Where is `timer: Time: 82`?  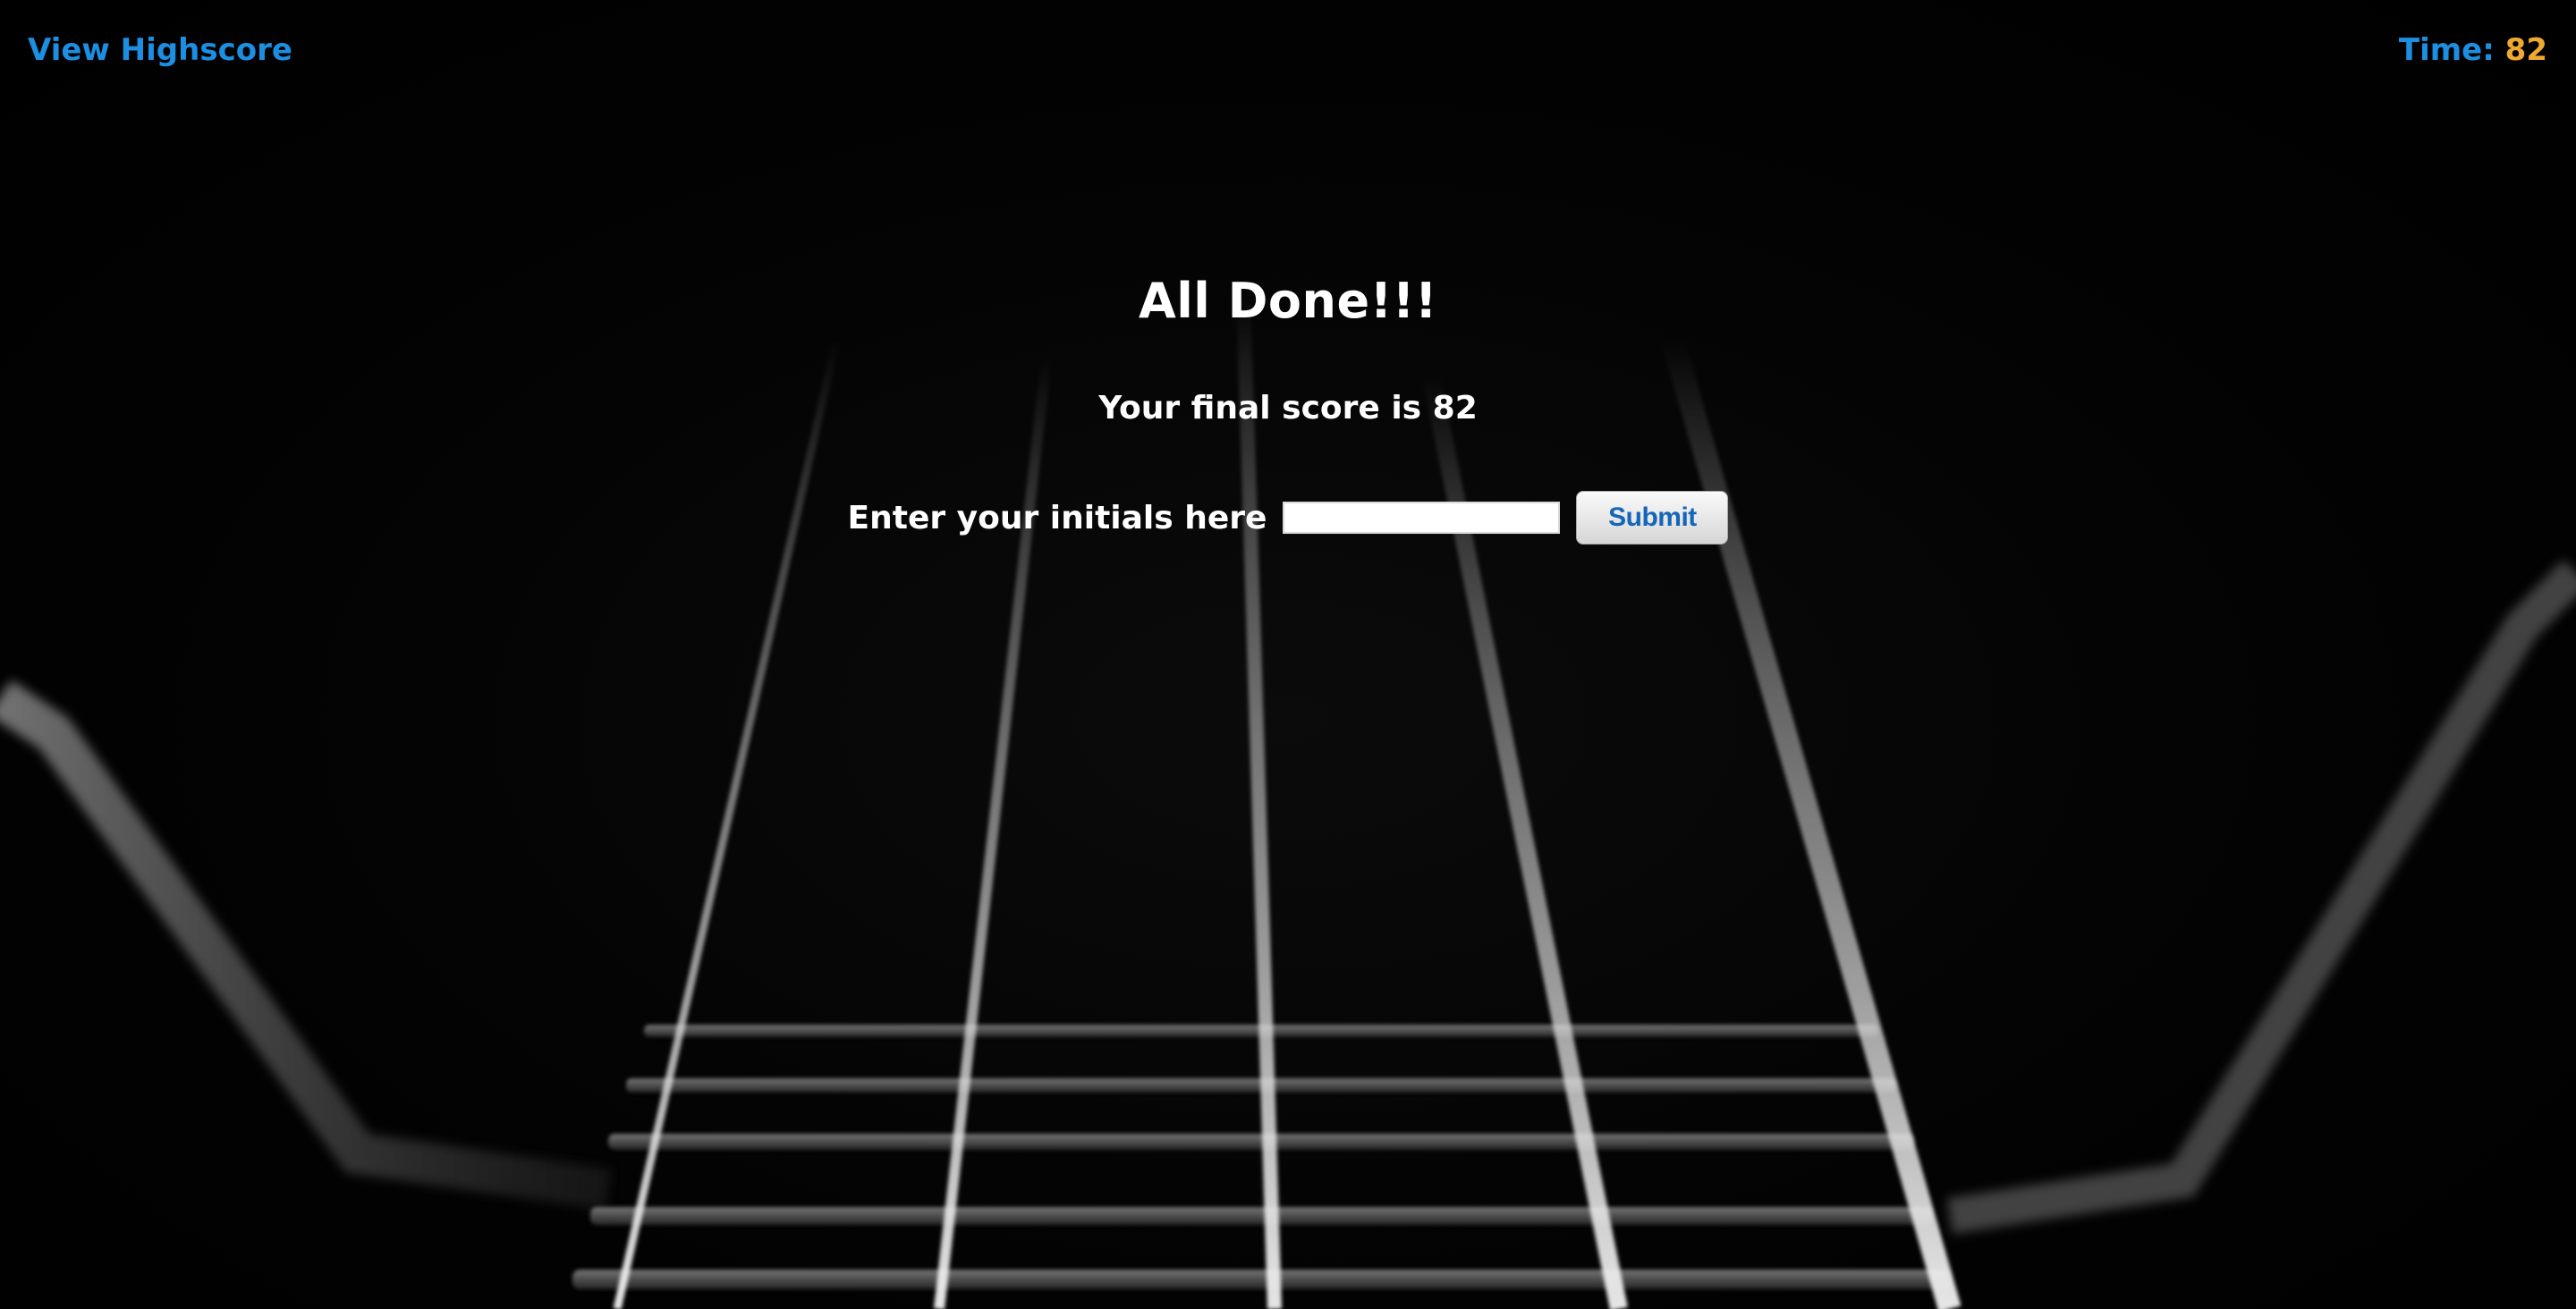 timer: Time: 82 is located at coordinates (2473, 50).